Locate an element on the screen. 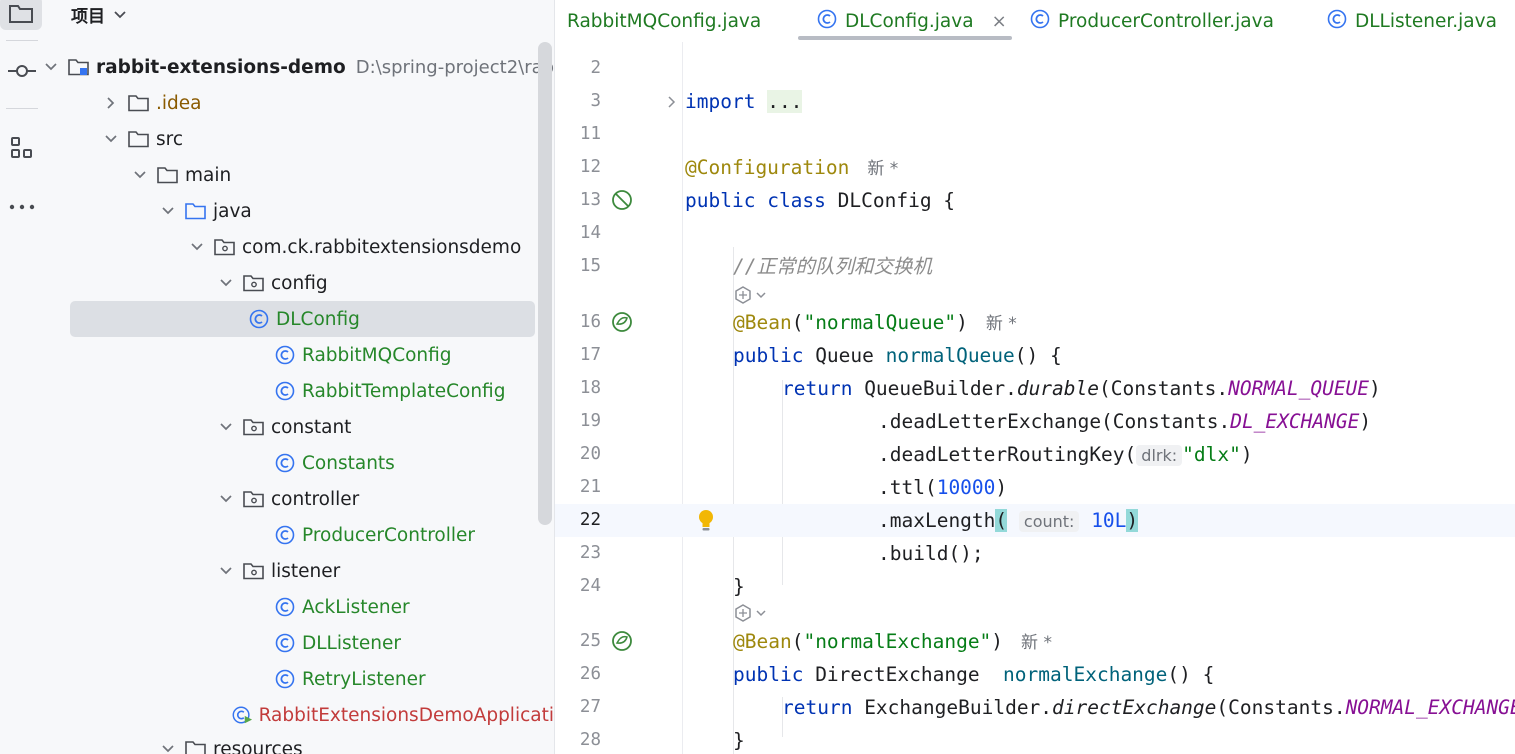 The width and height of the screenshot is (1515, 754). tree-node-application: RabbitExtensionsDemoApplicati is located at coordinates (299, 715).